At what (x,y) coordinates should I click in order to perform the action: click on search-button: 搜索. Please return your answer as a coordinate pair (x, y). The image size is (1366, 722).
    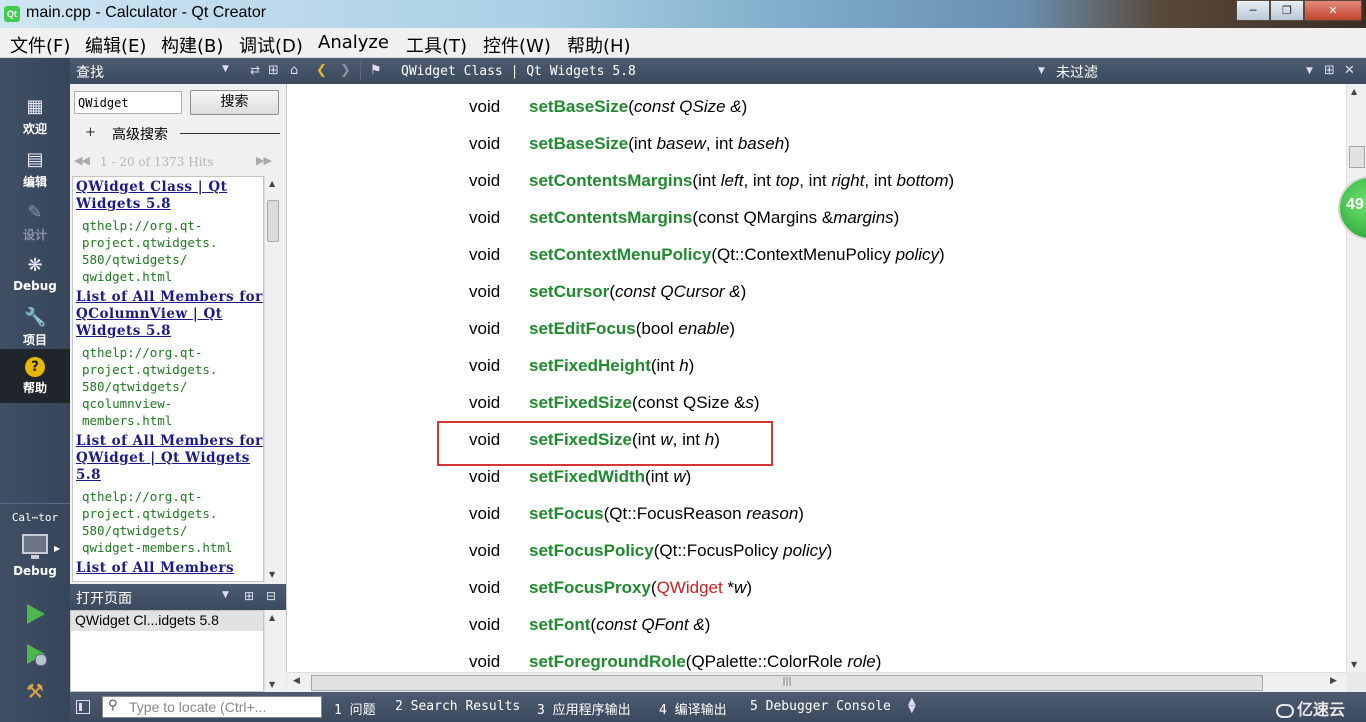
    Looking at the image, I should click on (234, 102).